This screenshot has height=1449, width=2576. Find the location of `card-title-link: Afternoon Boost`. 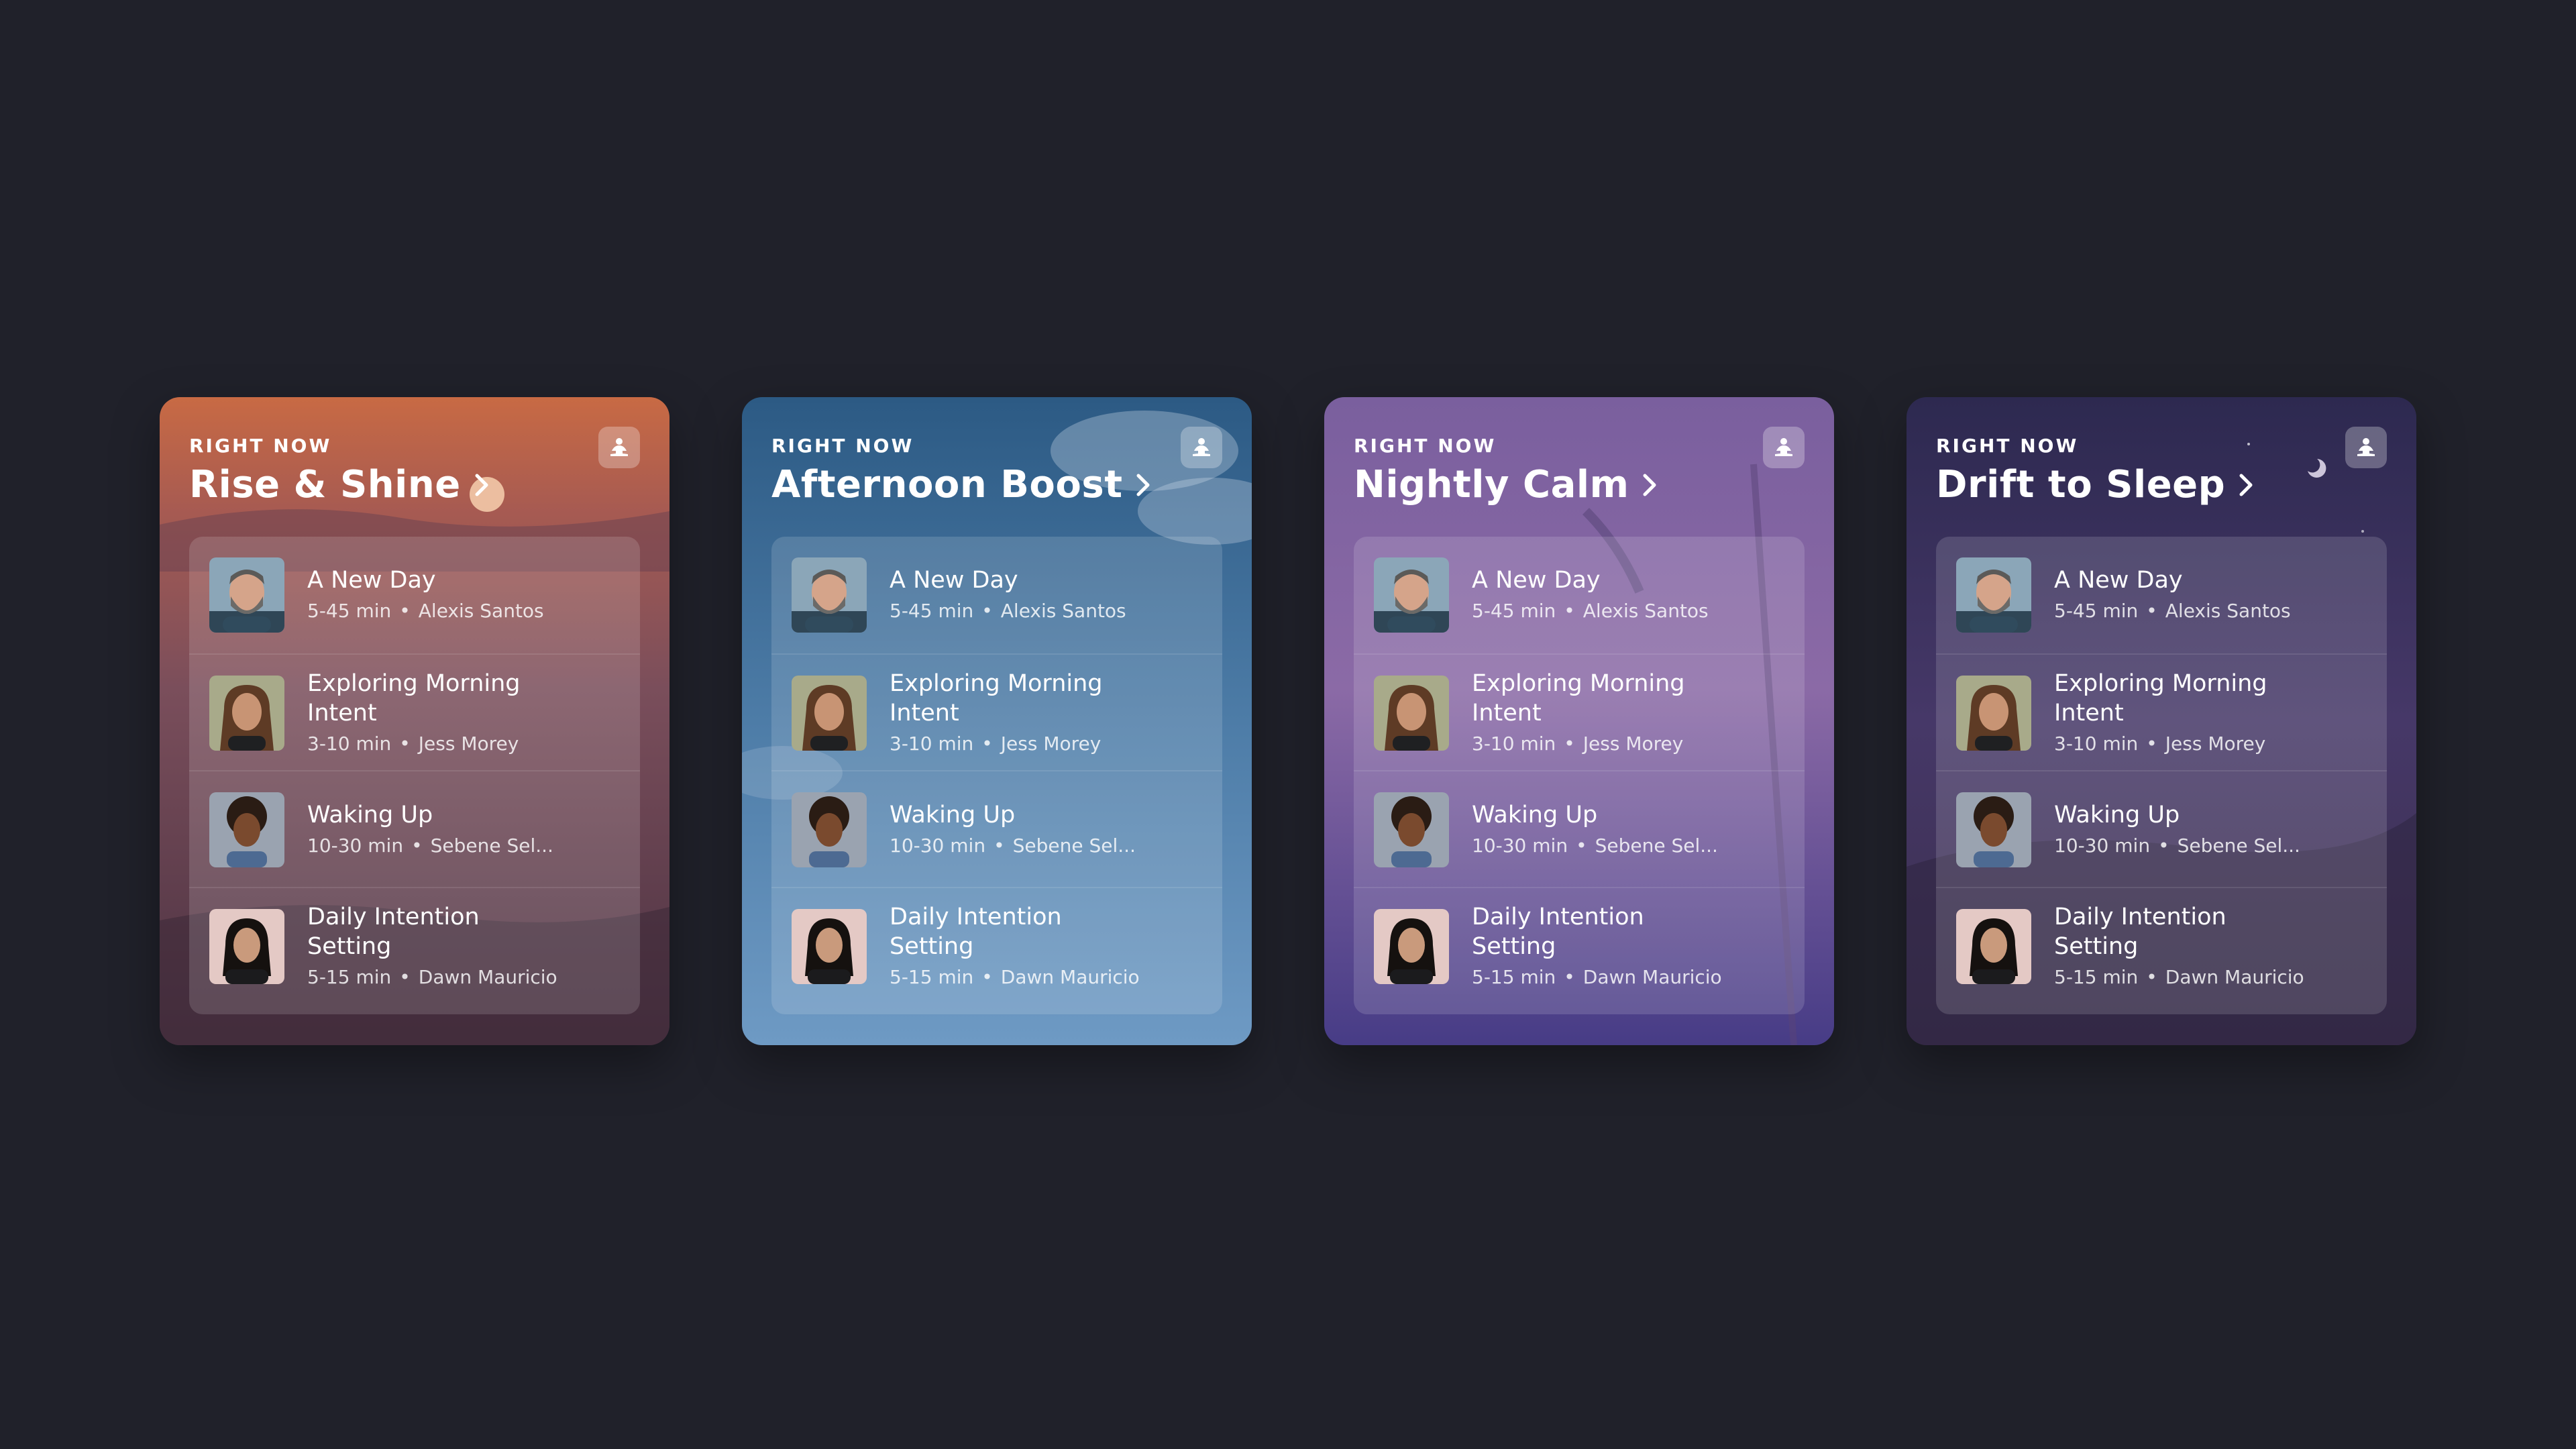

card-title-link: Afternoon Boost is located at coordinates (961, 484).